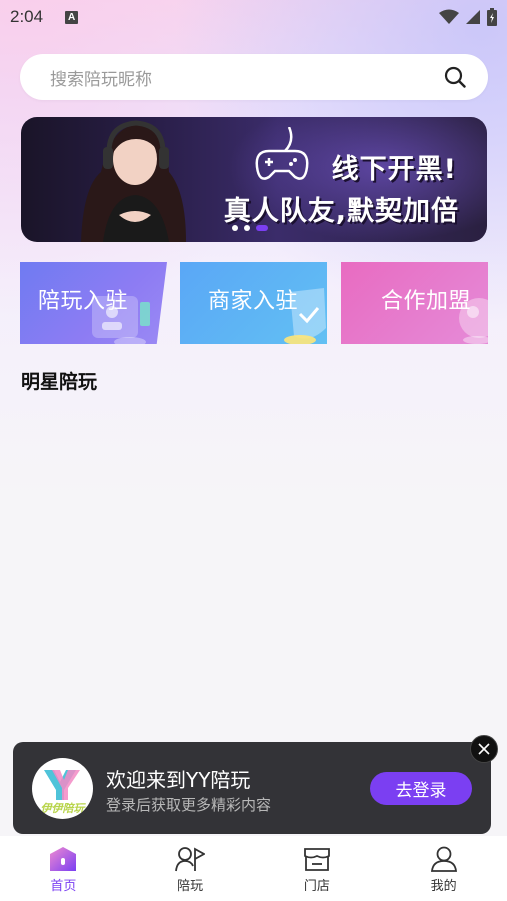  What do you see at coordinates (63, 859) in the screenshot?
I see `home-icon` at bounding box center [63, 859].